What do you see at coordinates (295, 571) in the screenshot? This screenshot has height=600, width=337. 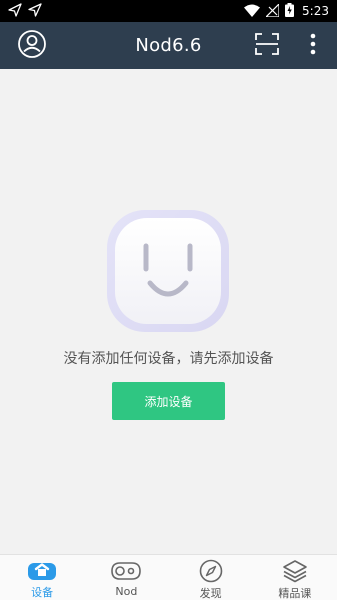 I see `layers-icon` at bounding box center [295, 571].